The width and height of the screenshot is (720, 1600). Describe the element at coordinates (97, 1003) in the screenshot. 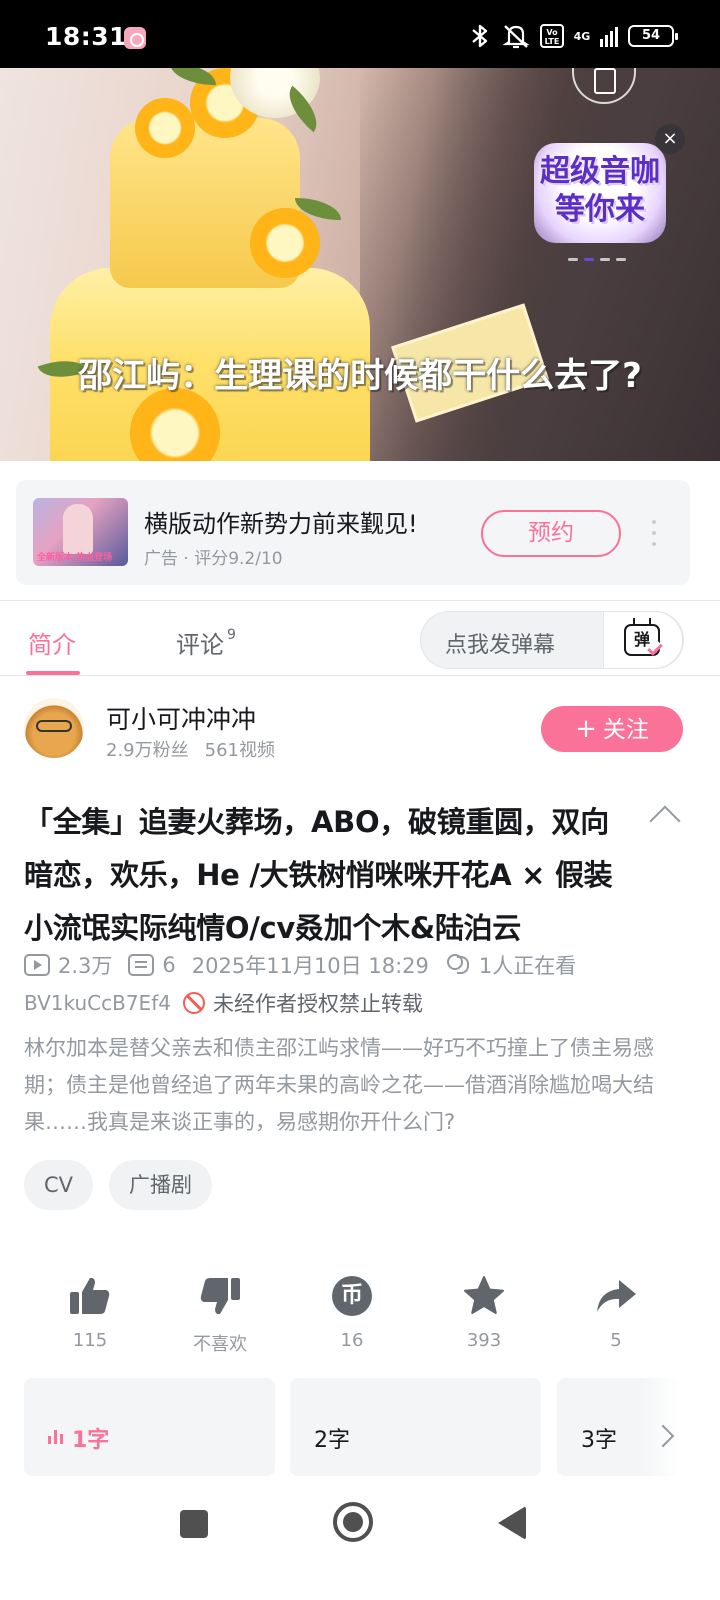

I see `bvid: BV1kuCcB7Ef4` at that location.